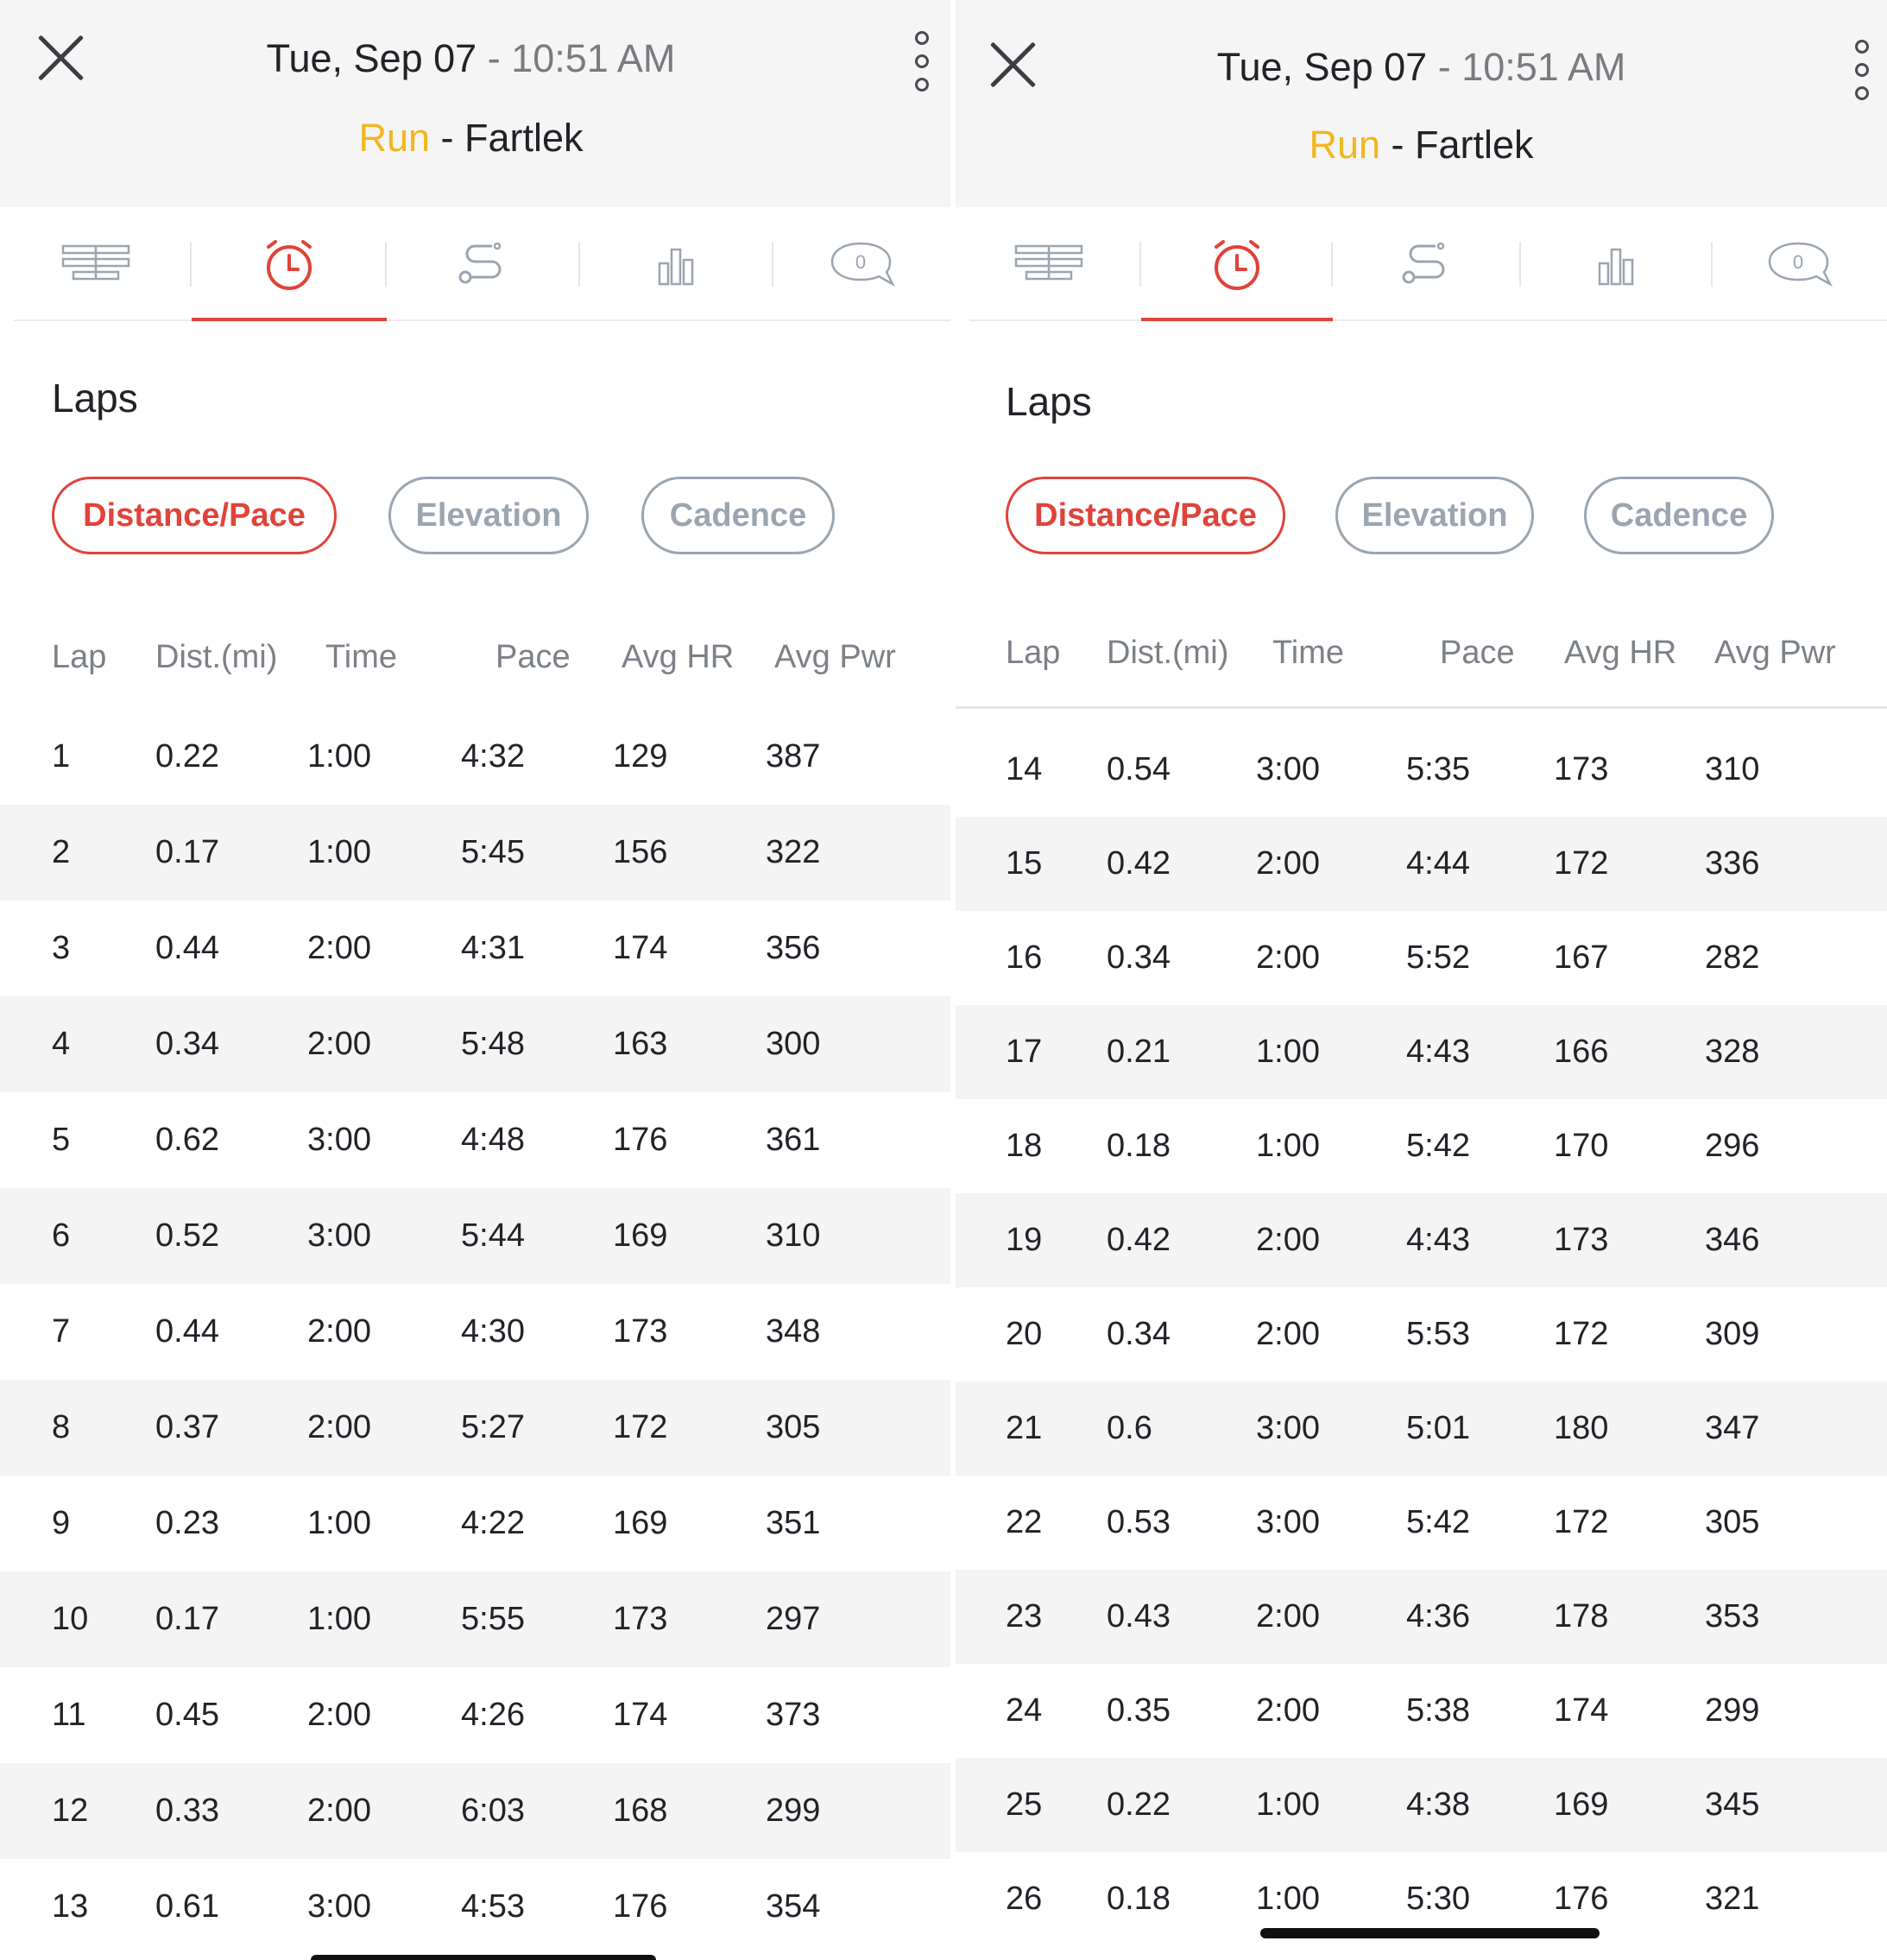 The height and width of the screenshot is (1960, 1887). What do you see at coordinates (1732, 1052) in the screenshot?
I see `lap-avg-pwr: 328` at bounding box center [1732, 1052].